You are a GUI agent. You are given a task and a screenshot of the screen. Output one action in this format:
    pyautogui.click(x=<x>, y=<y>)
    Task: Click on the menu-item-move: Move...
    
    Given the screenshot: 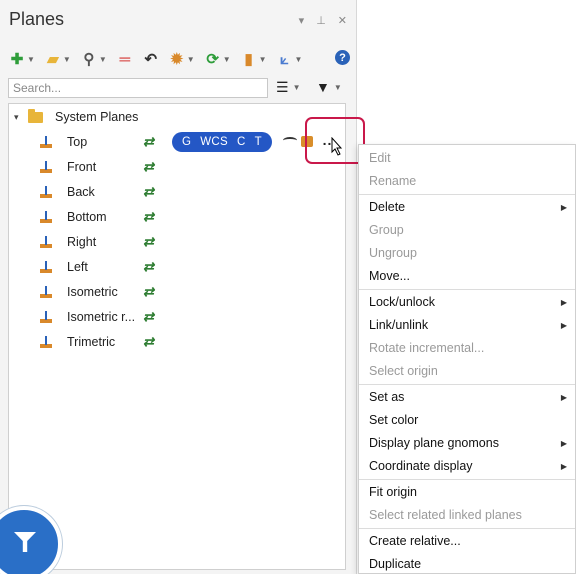 What is the action you would take?
    pyautogui.click(x=467, y=276)
    